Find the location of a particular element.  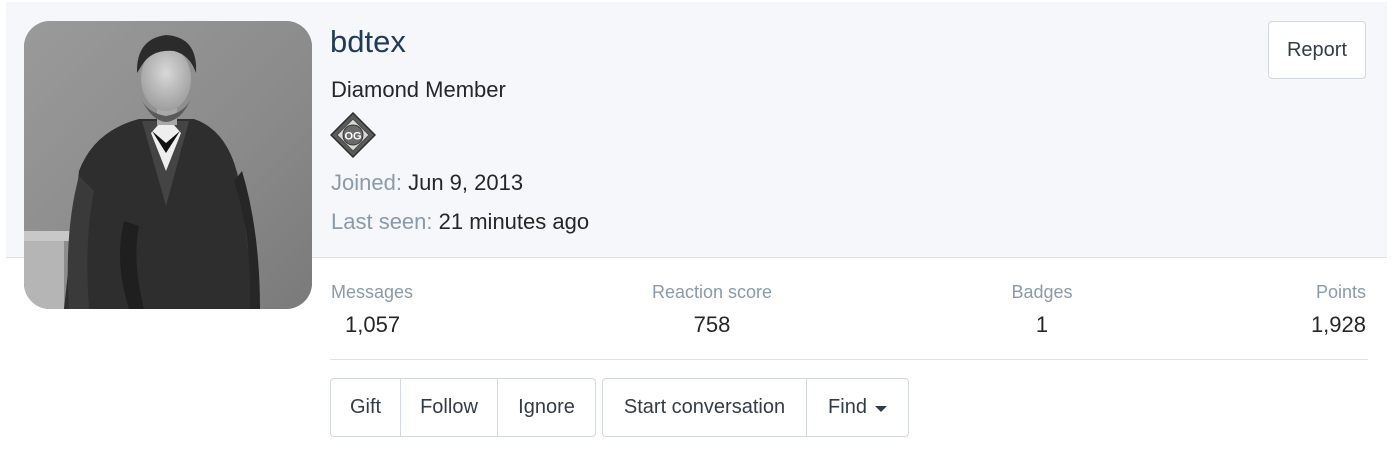

stat-value: 1 is located at coordinates (1042, 325).